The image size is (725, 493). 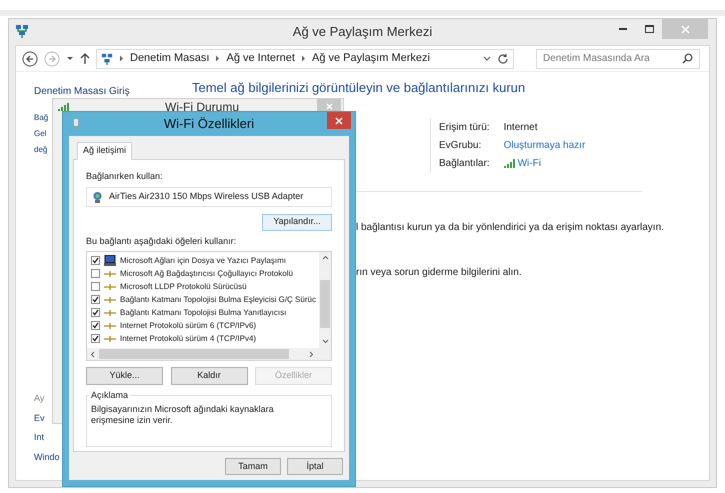 I want to click on dialog-button: Tamam, so click(x=253, y=466).